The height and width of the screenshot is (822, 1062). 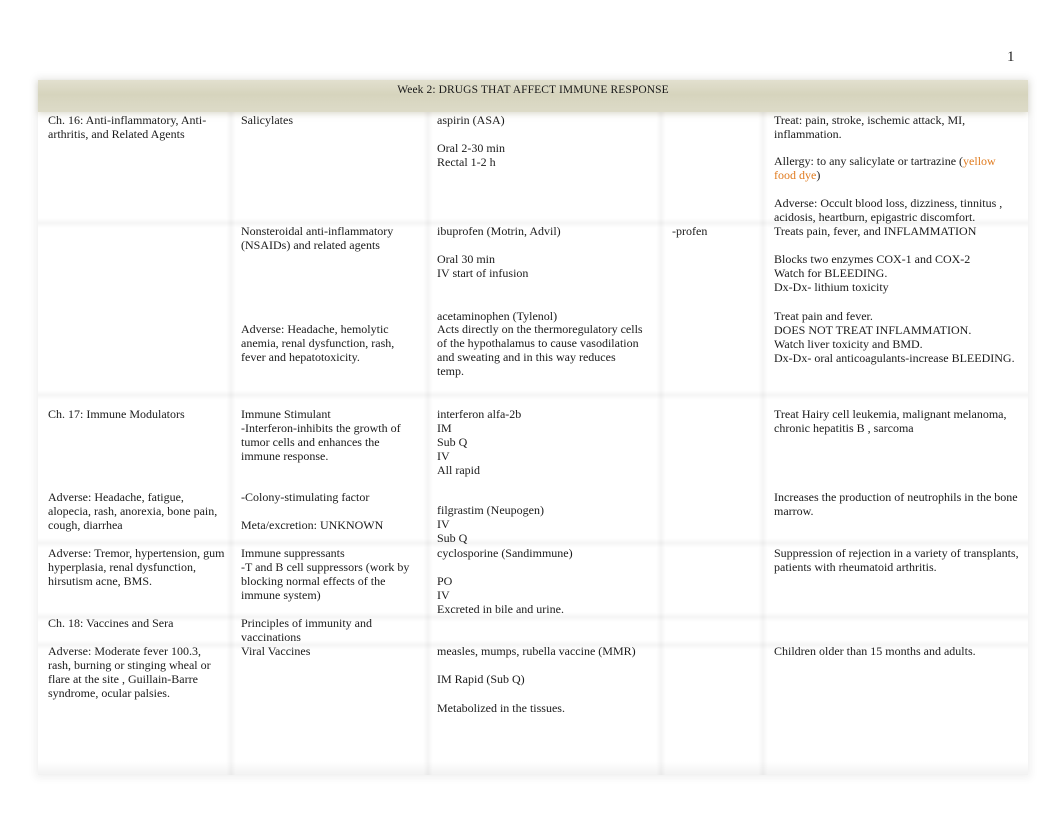 What do you see at coordinates (536, 651) in the screenshot?
I see `drug-mmr-name: measles, mumps, rubella vaccine (MMR)` at bounding box center [536, 651].